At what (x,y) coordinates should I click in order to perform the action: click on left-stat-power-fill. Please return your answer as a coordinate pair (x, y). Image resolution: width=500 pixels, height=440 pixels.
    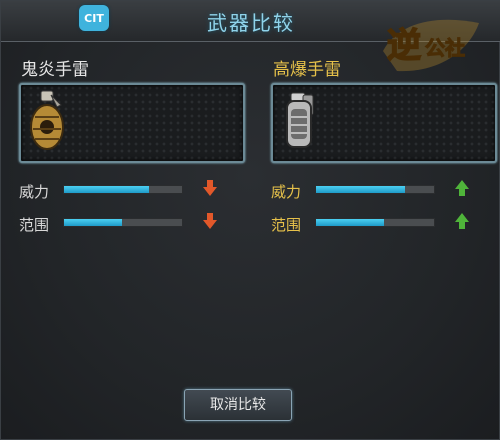
    Looking at the image, I should click on (106, 189).